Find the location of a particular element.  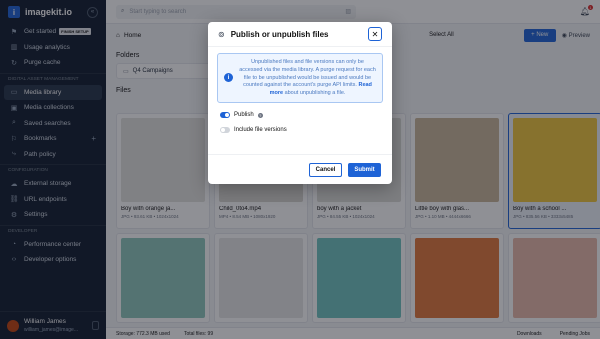

modal-footer: Cancel Submit is located at coordinates (300, 169).